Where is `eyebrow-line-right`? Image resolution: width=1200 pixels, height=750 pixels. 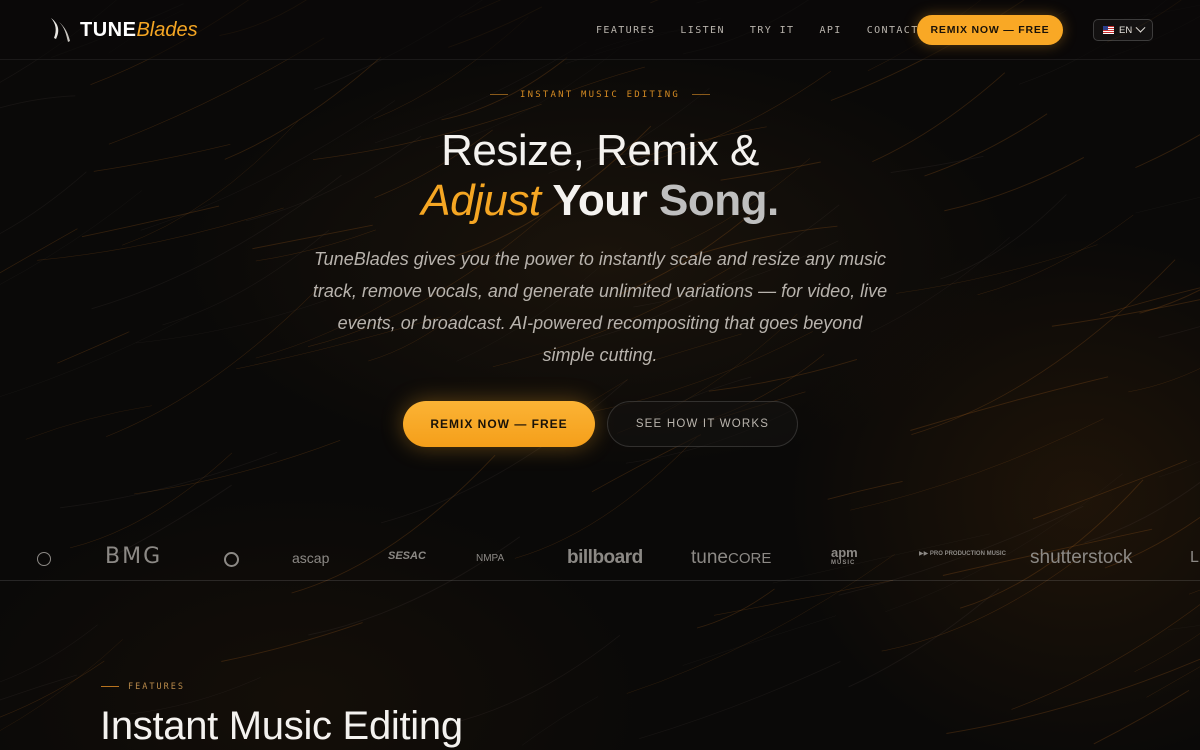
eyebrow-line-right is located at coordinates (701, 94).